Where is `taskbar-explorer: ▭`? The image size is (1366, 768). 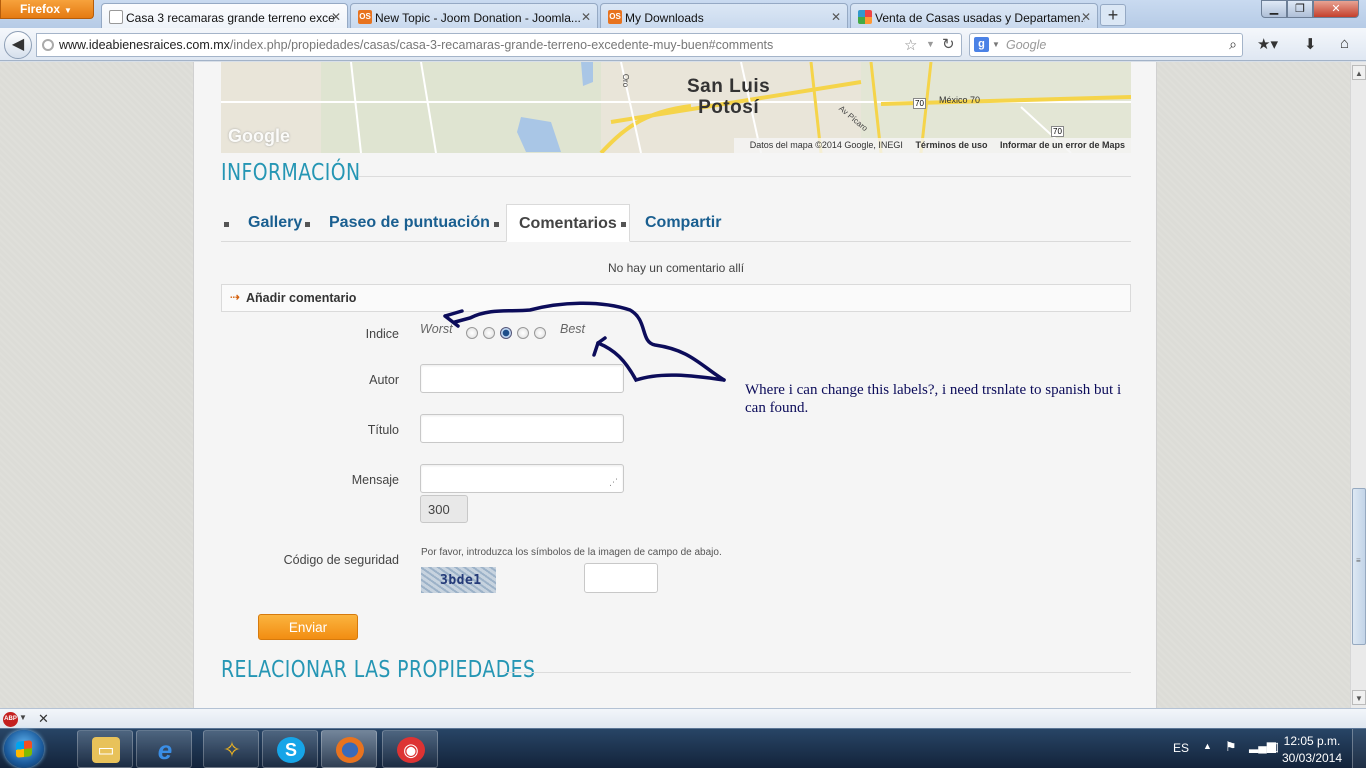 taskbar-explorer: ▭ is located at coordinates (105, 749).